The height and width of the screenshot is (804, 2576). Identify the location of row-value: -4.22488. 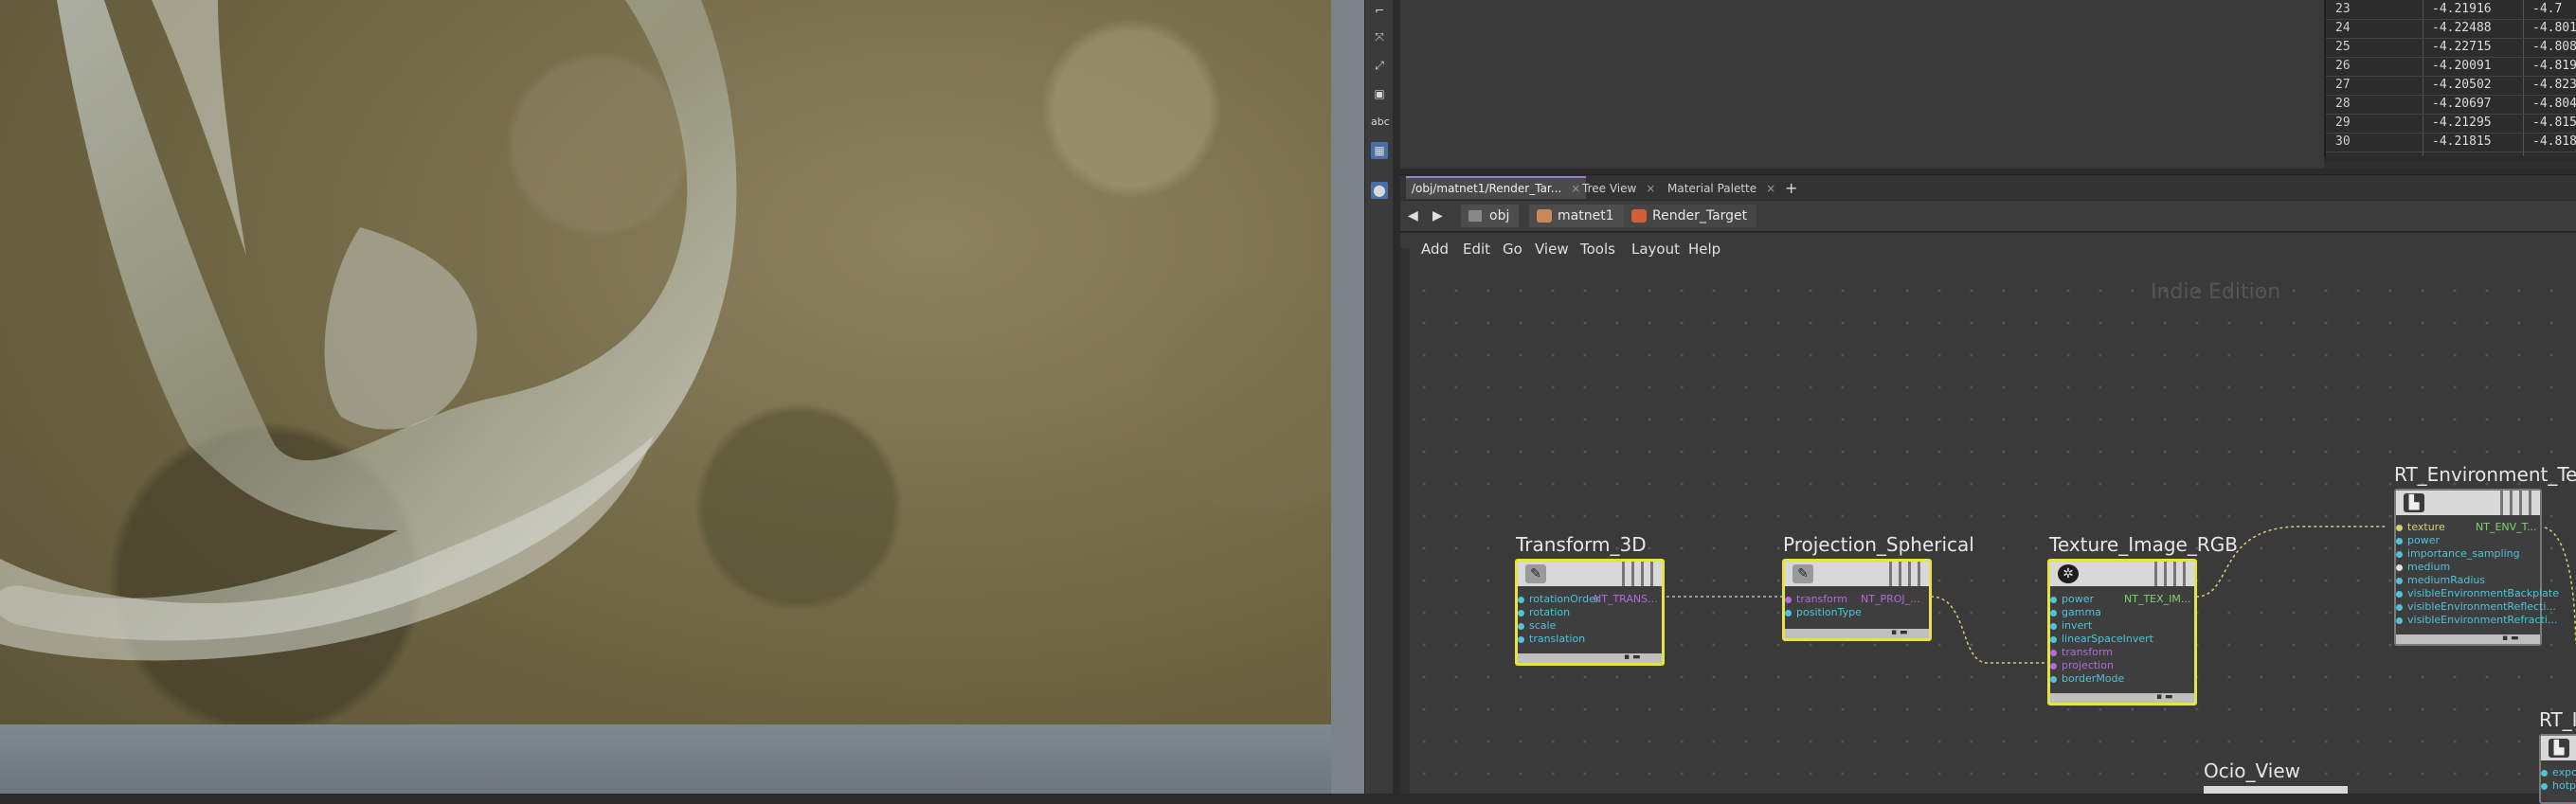
(2462, 28).